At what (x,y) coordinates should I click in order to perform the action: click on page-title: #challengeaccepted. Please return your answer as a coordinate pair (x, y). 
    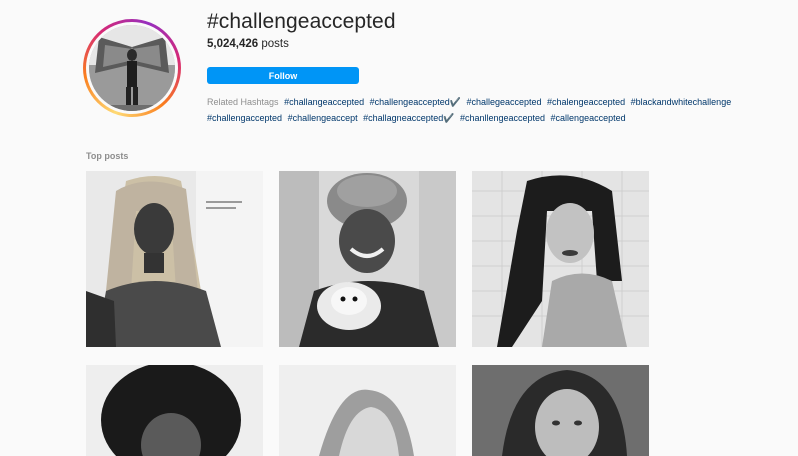
    Looking at the image, I should click on (301, 21).